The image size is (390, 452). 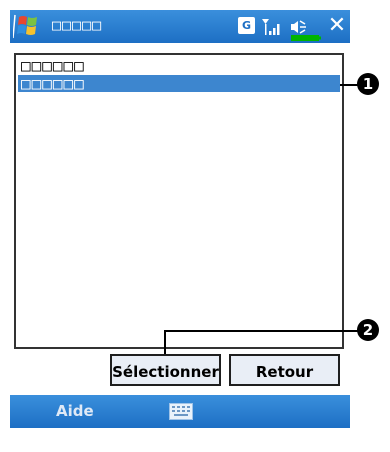 I want to click on close-icon: ✕, so click(x=337, y=26).